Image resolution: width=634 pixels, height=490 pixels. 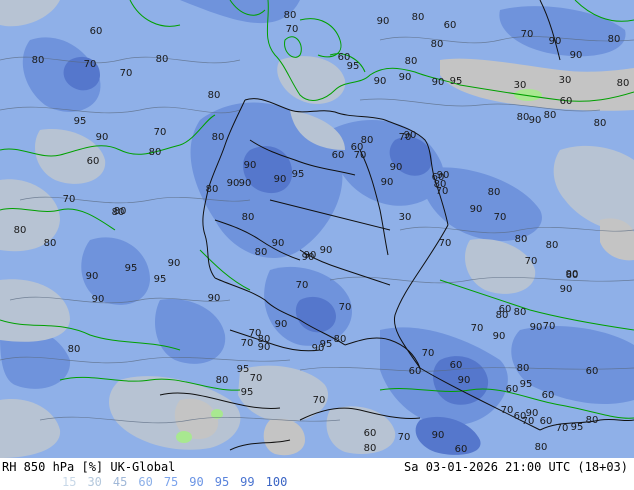 I want to click on valid-time-label: Sa 03-01-2026 21:00 UTC (18+03), so click(x=516, y=467).